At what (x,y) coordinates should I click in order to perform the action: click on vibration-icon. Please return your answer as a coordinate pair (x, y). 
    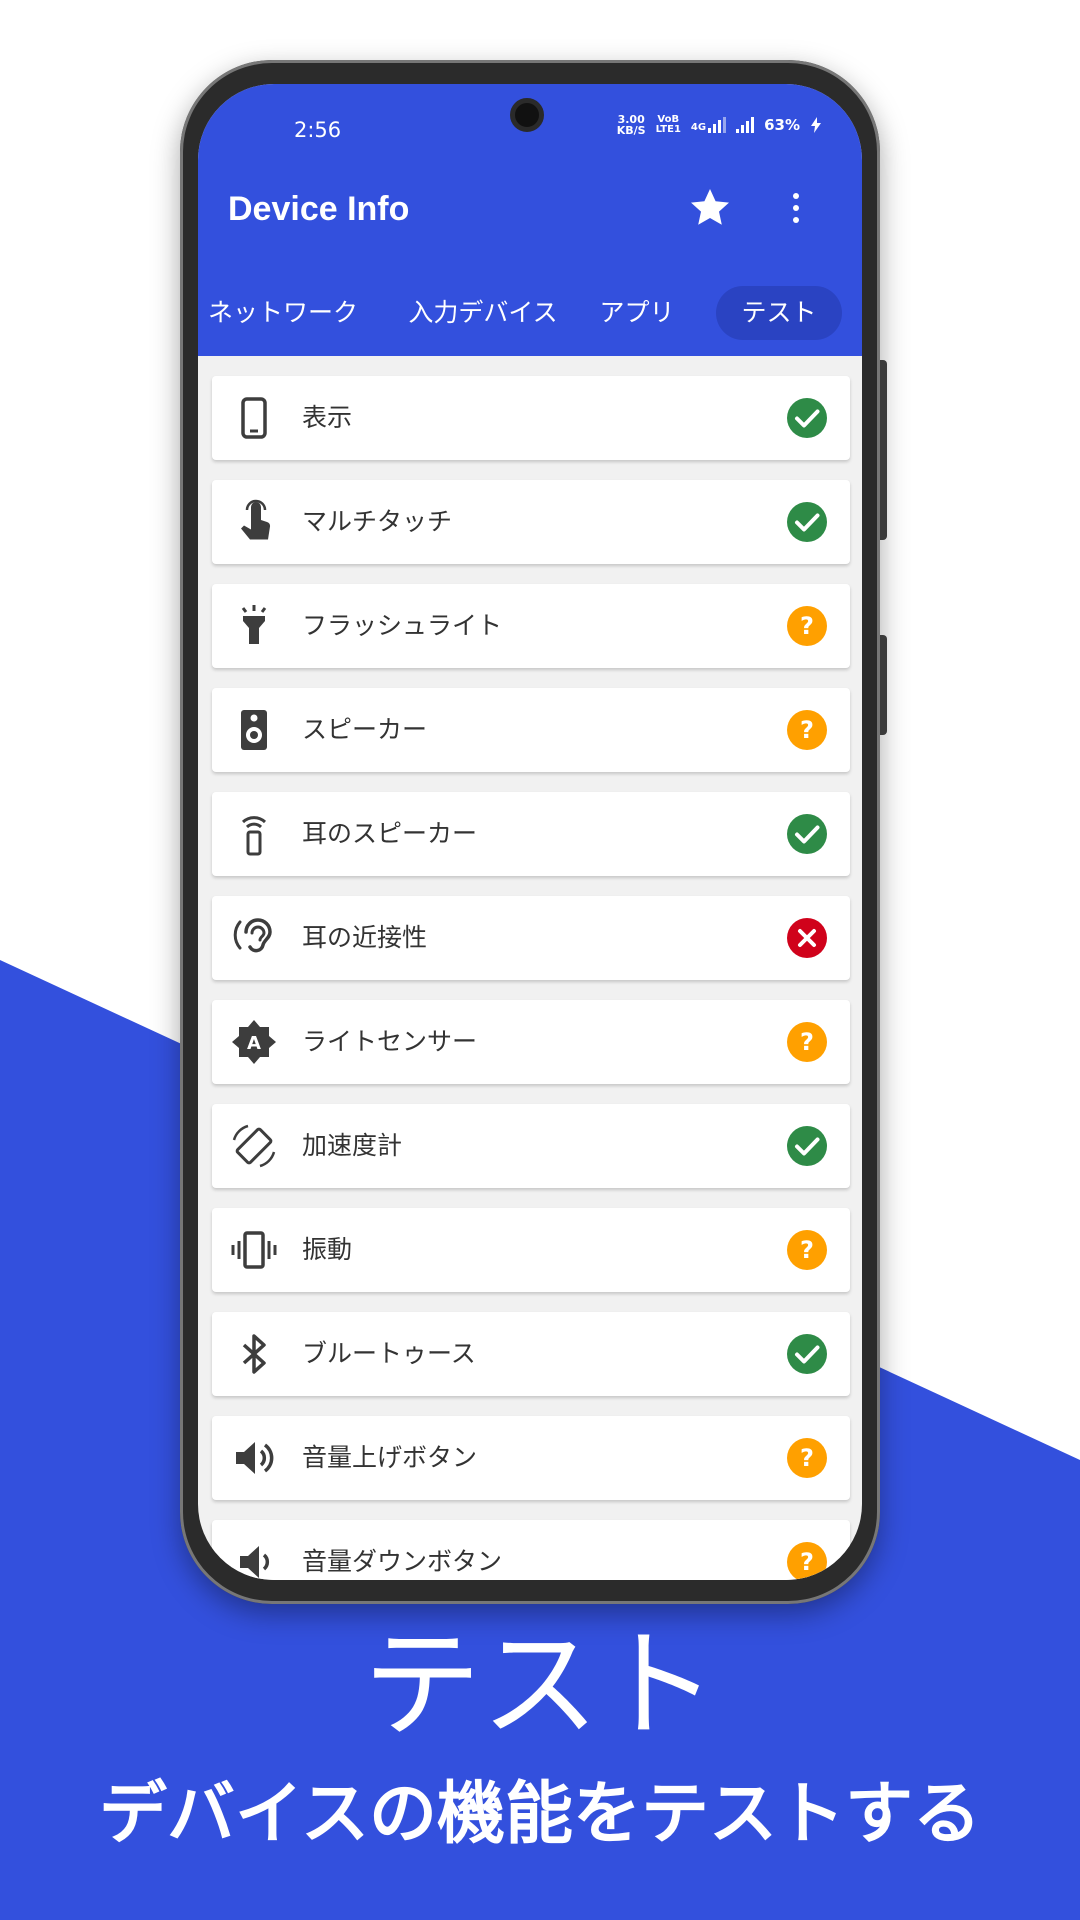
    Looking at the image, I should click on (254, 1250).